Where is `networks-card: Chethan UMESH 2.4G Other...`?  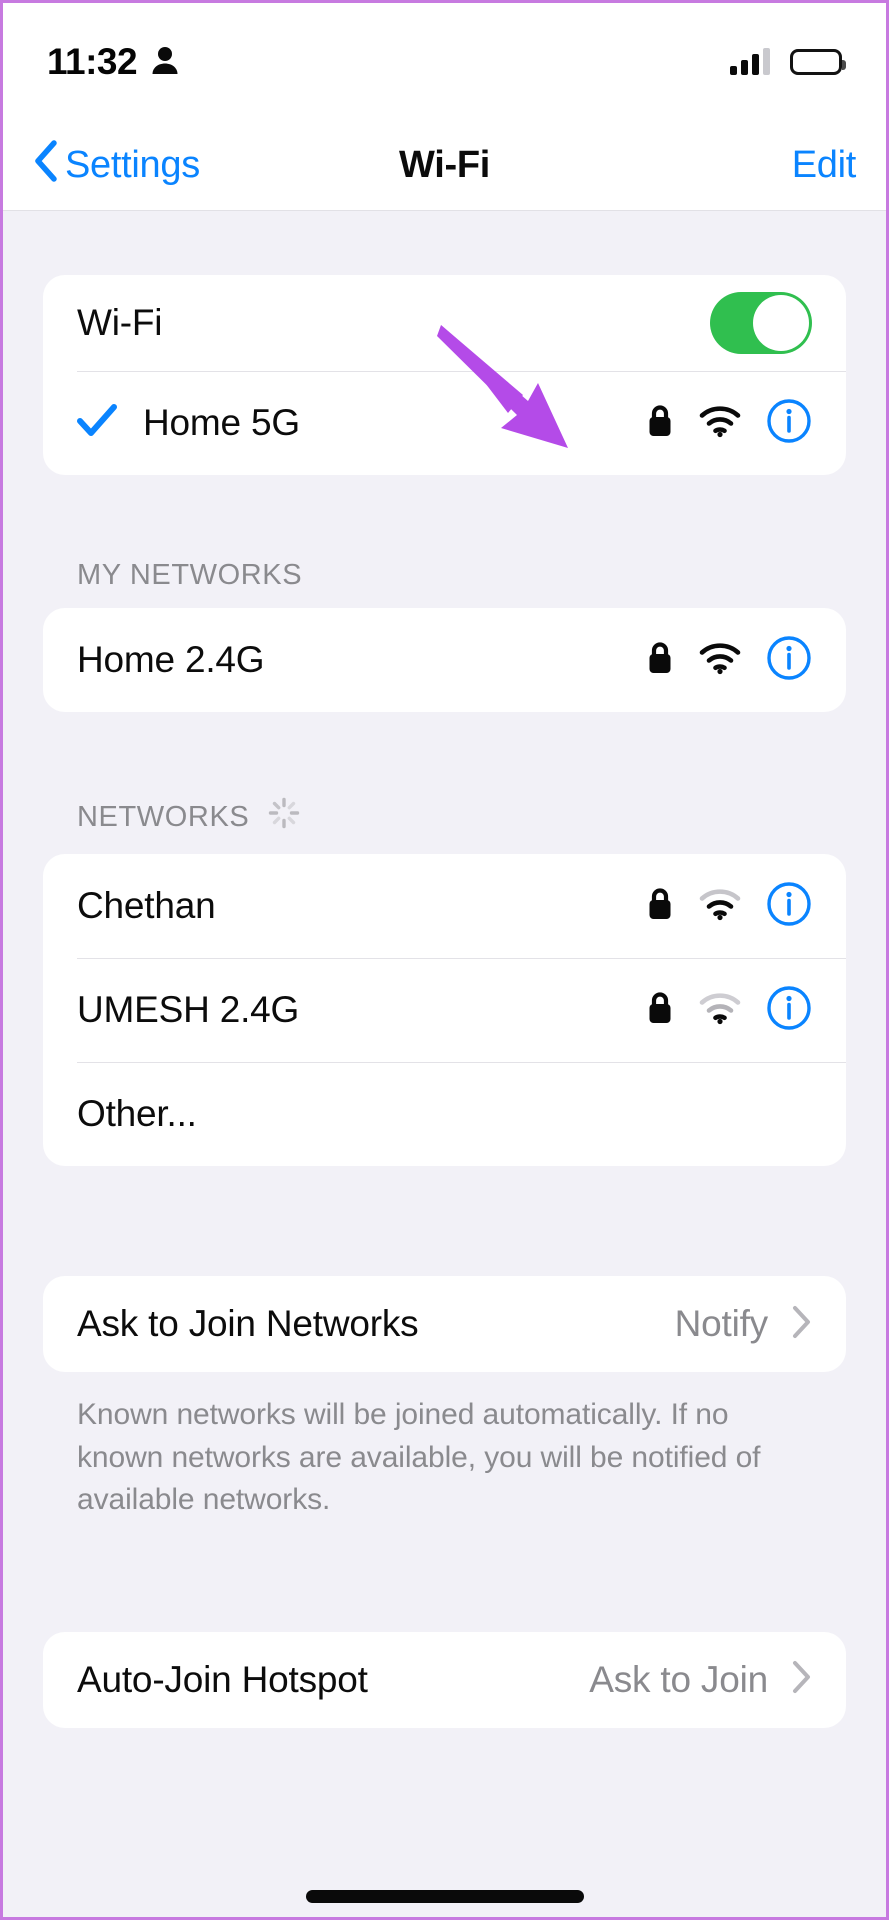 networks-card: Chethan UMESH 2.4G Other... is located at coordinates (444, 1010).